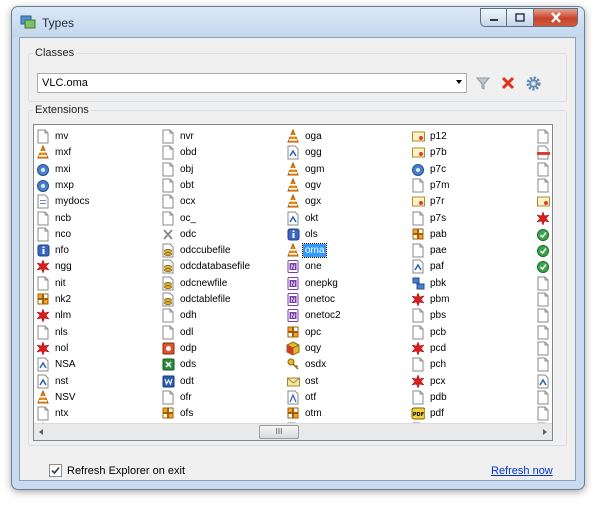  I want to click on extension-item-p7r: p7r, so click(428, 201).